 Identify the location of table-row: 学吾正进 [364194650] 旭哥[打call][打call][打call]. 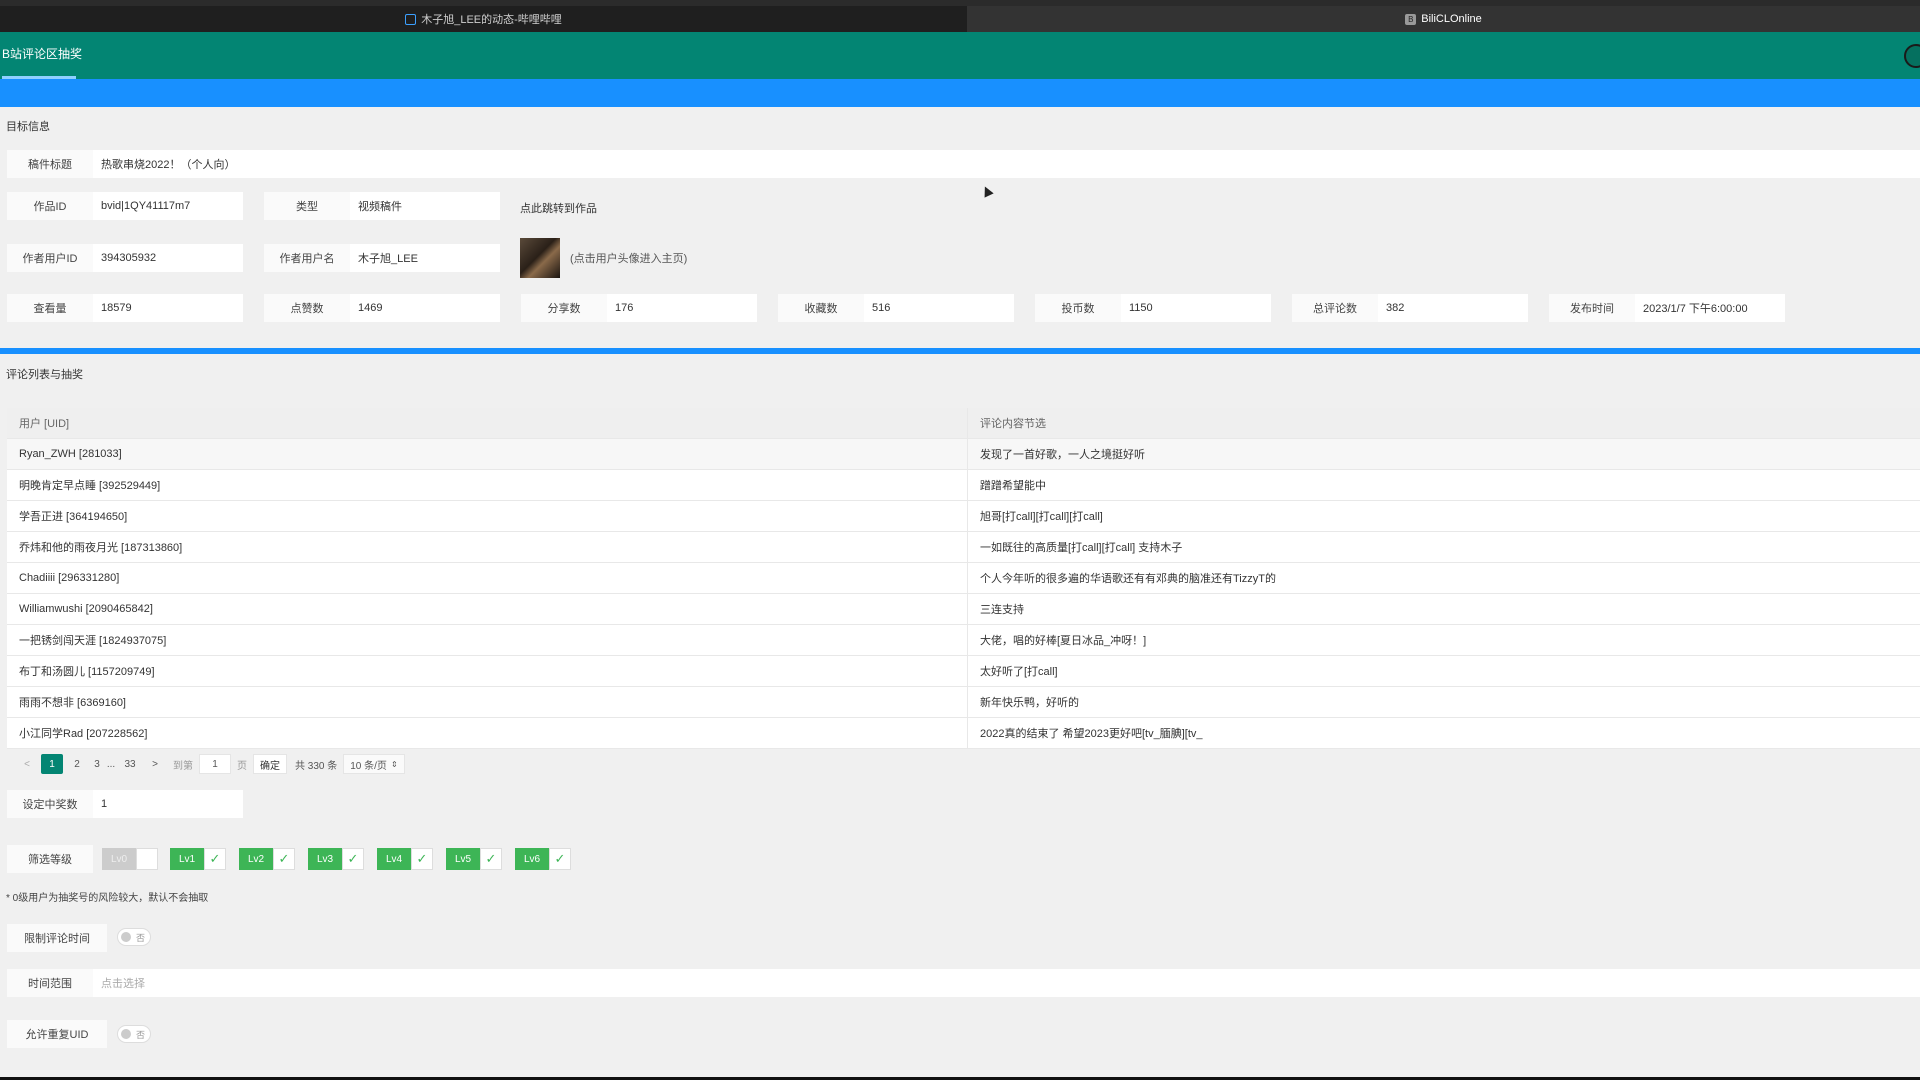
(963, 516).